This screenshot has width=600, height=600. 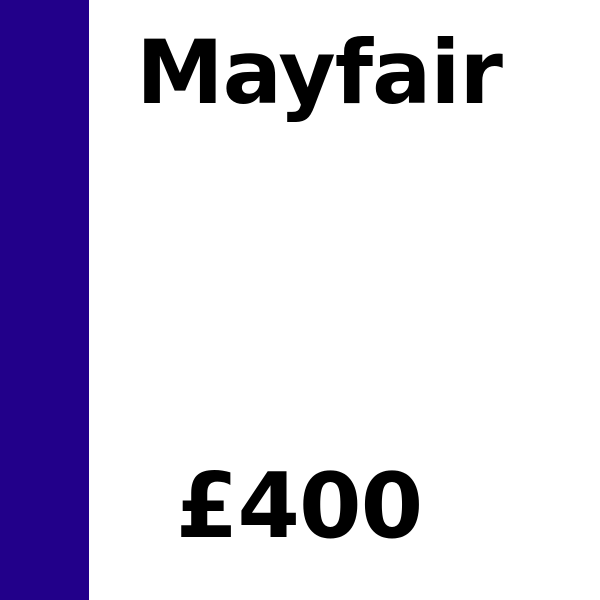 I want to click on color-band, so click(x=44, y=300).